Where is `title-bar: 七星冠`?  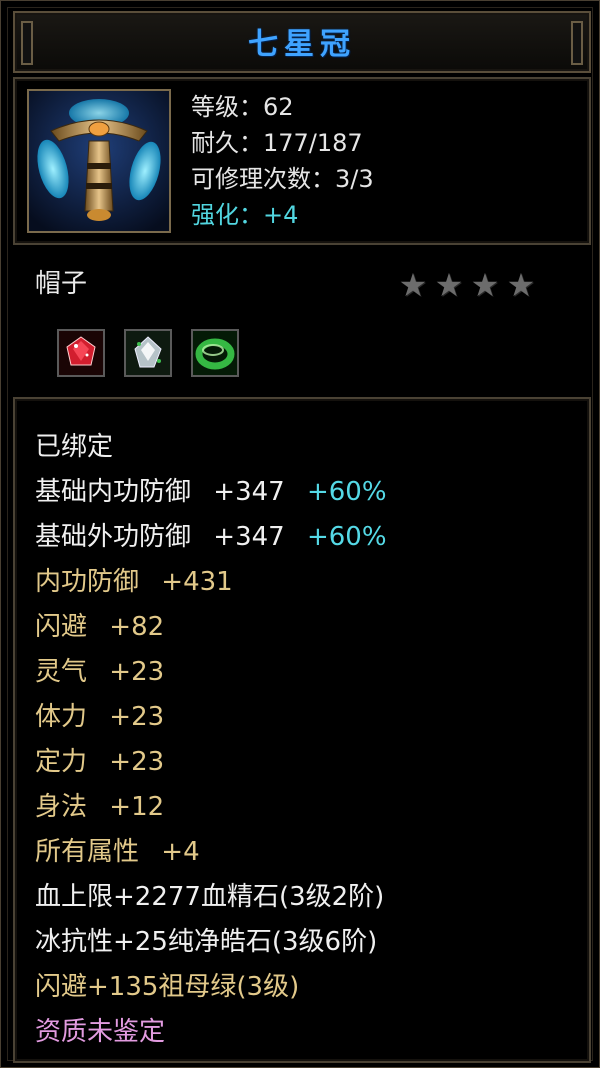
title-bar: 七星冠 is located at coordinates (302, 42).